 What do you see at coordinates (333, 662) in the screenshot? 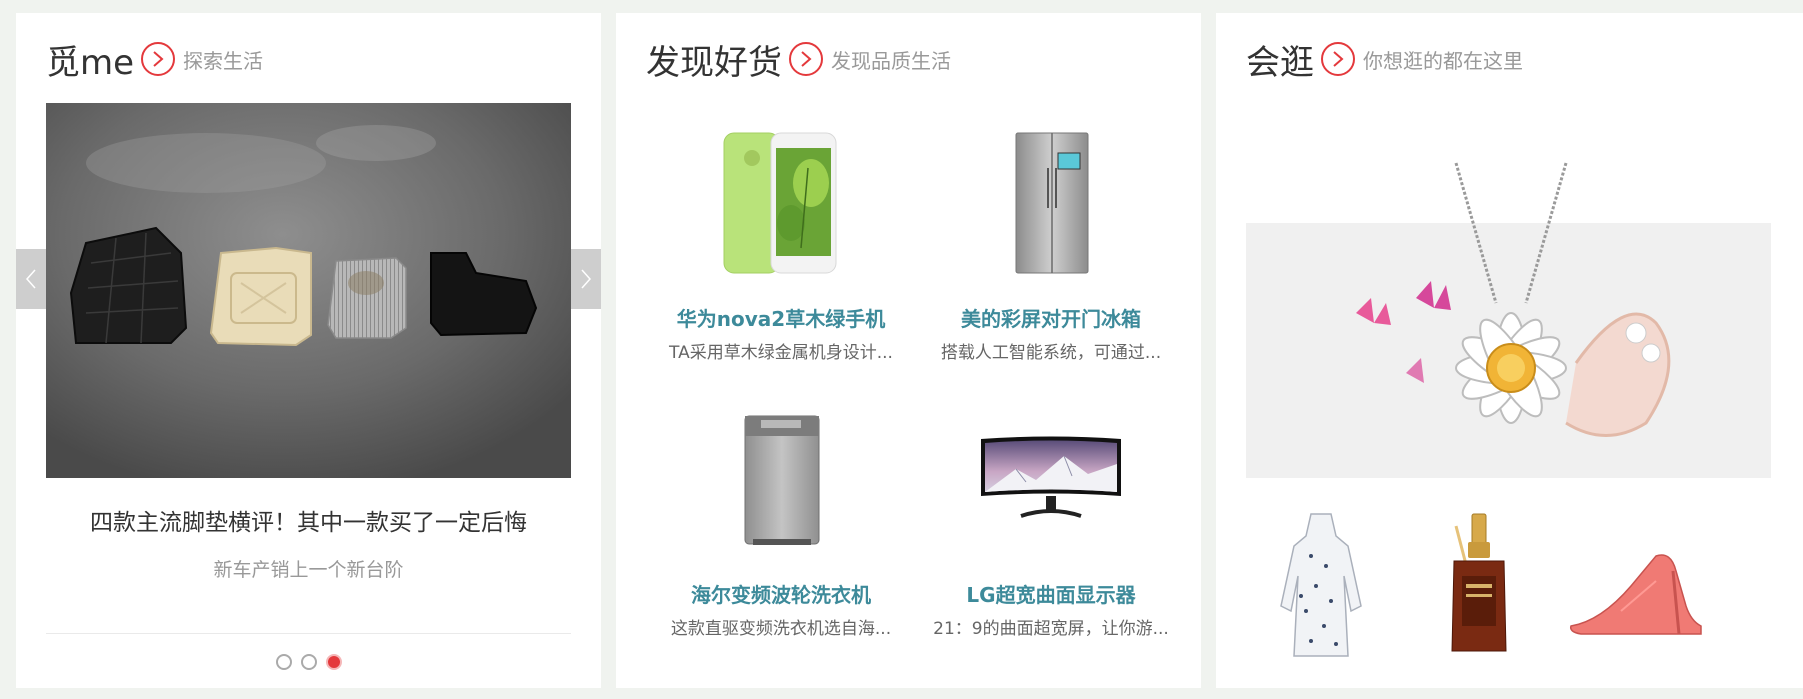
I see `carousel-dot-3-active` at bounding box center [333, 662].